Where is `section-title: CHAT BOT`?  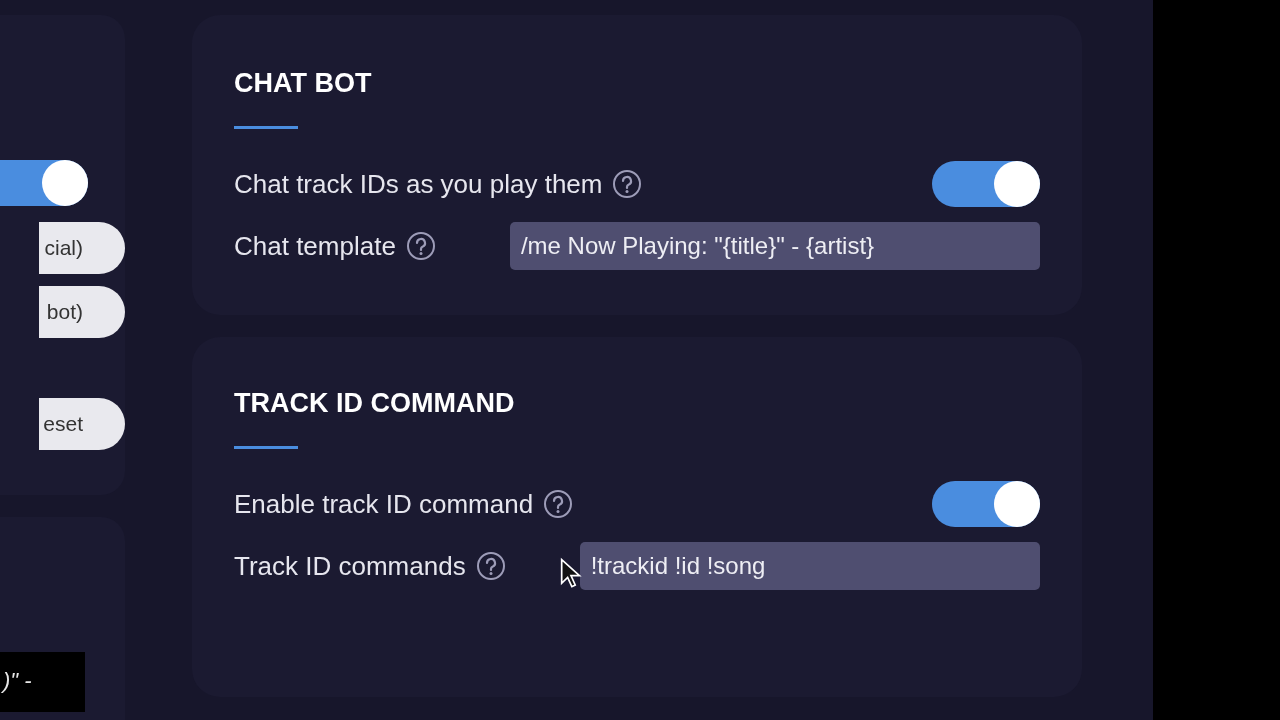 section-title: CHAT BOT is located at coordinates (303, 83).